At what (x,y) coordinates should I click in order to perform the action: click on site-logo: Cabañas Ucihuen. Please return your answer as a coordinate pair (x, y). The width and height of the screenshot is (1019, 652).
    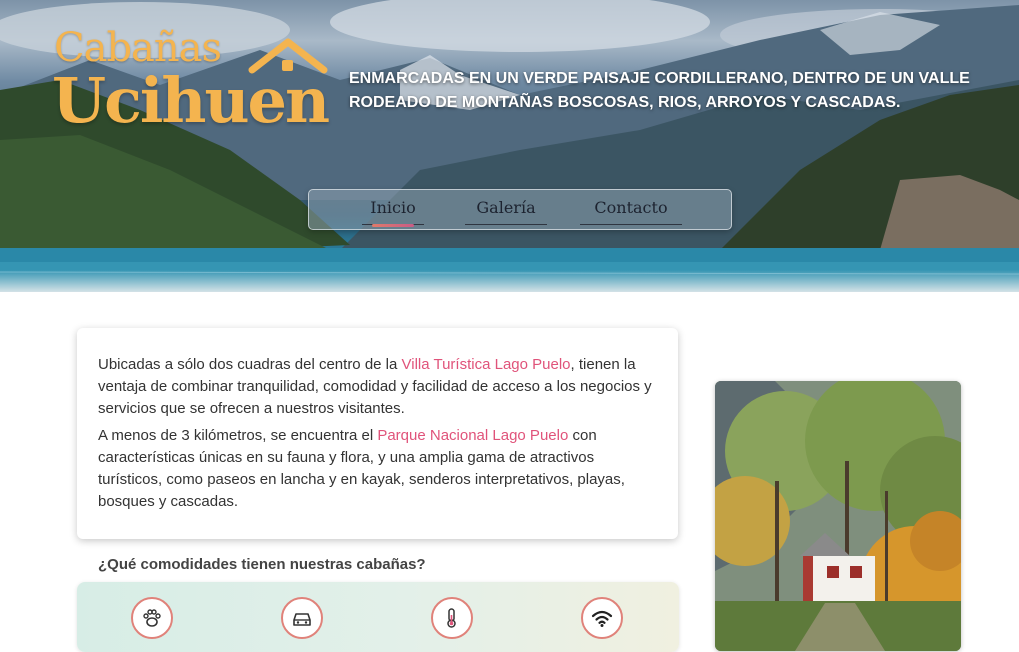
    Looking at the image, I should click on (197, 79).